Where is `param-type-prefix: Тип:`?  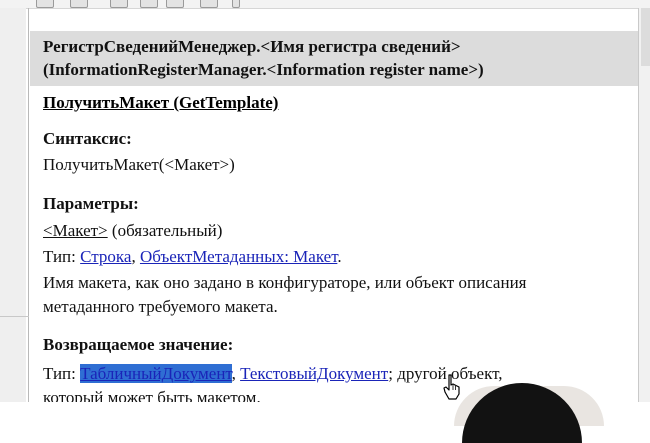
param-type-prefix: Тип: is located at coordinates (62, 256).